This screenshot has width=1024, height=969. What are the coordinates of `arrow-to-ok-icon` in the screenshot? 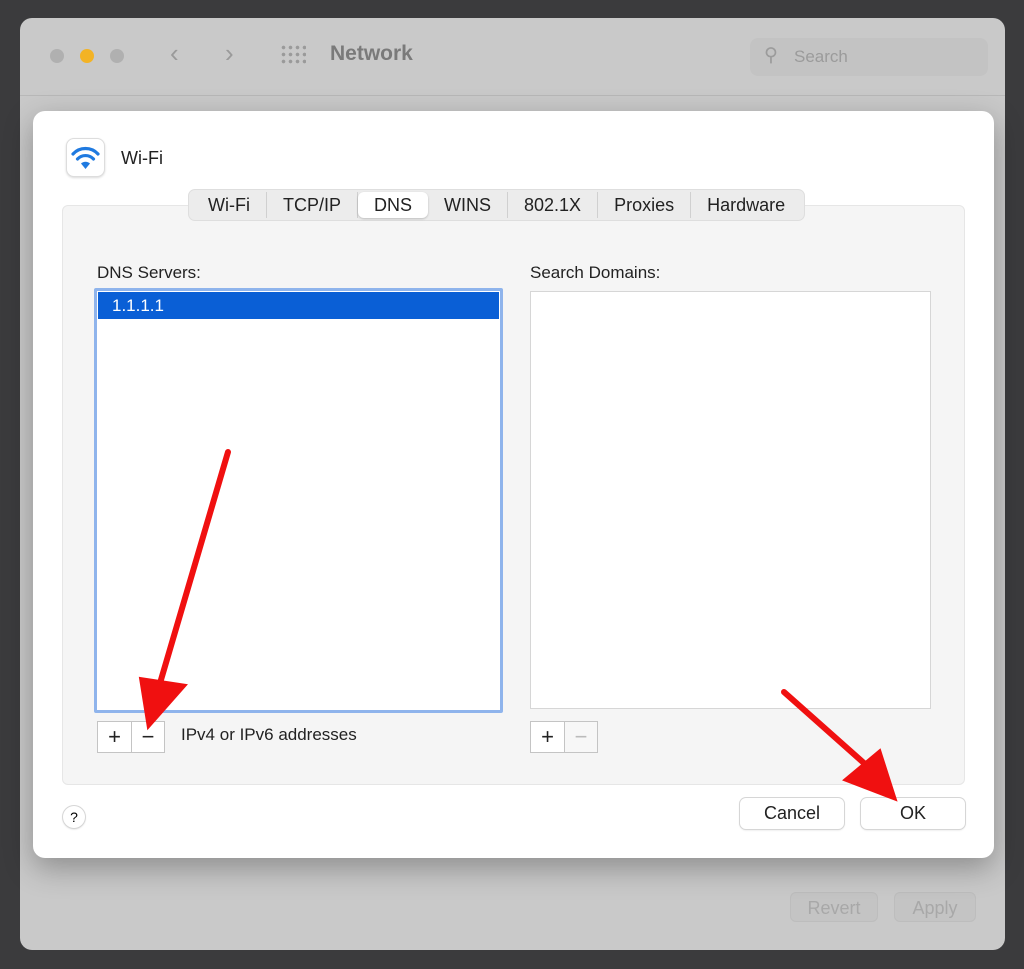 It's located at (829, 732).